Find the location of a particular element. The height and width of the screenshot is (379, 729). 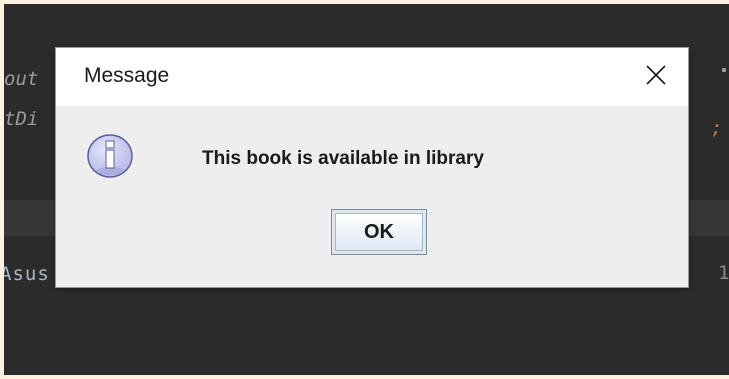

code-semicolon: ; is located at coordinates (717, 128).